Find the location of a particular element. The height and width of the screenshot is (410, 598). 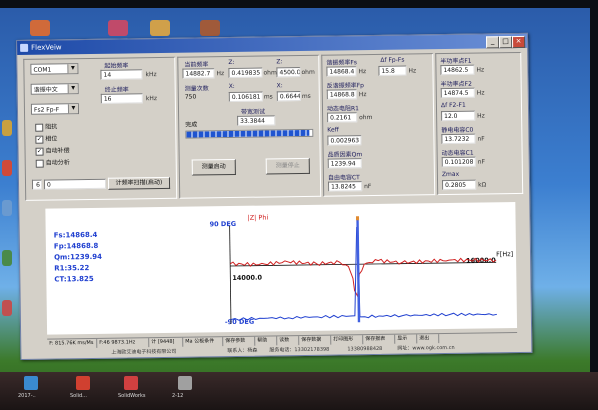

statusbar-button: 保存参数 is located at coordinates (239, 341).